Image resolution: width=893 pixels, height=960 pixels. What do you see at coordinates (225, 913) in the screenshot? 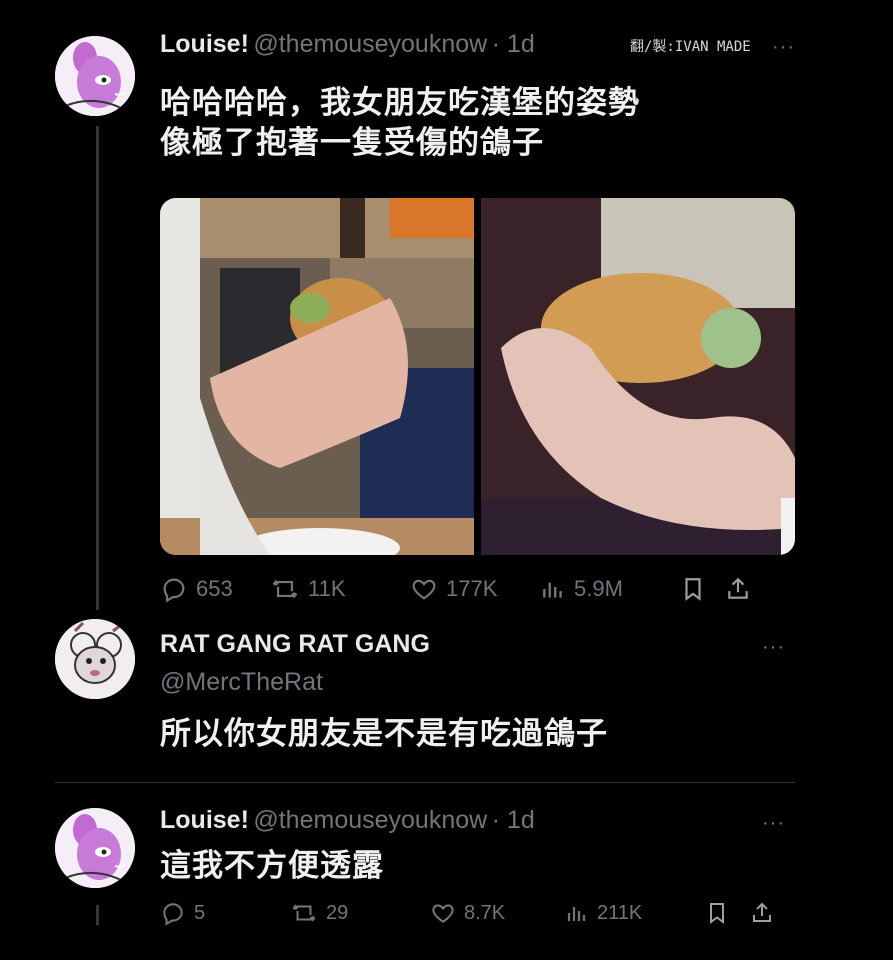
I see `reply-button: 5` at bounding box center [225, 913].